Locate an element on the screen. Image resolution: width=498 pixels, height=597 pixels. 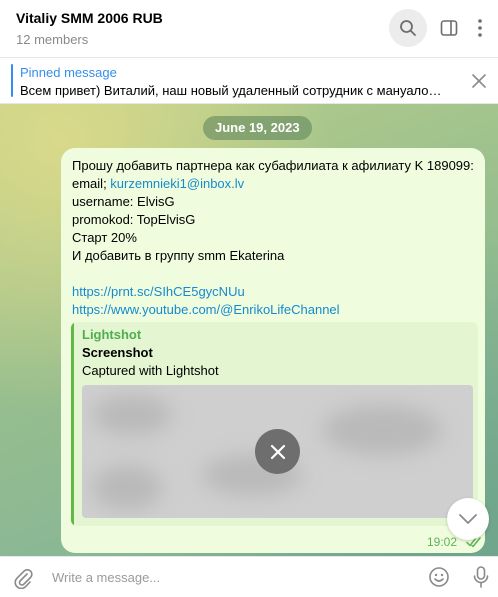
preview-description: Captured with Lightshot is located at coordinates (150, 370).